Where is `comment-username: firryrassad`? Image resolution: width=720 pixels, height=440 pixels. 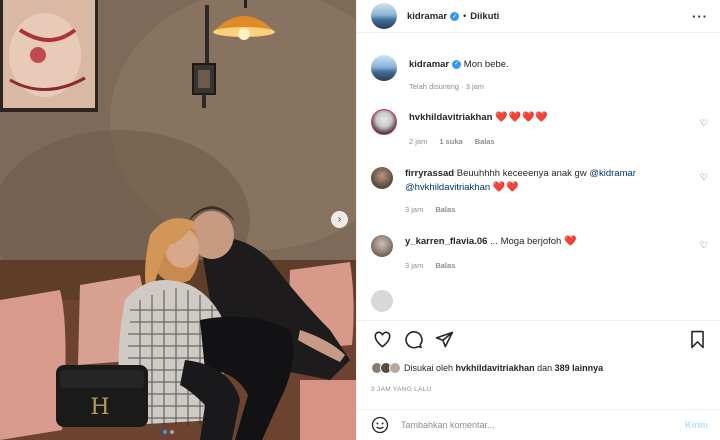
comment-username: firryrassad is located at coordinates (429, 173).